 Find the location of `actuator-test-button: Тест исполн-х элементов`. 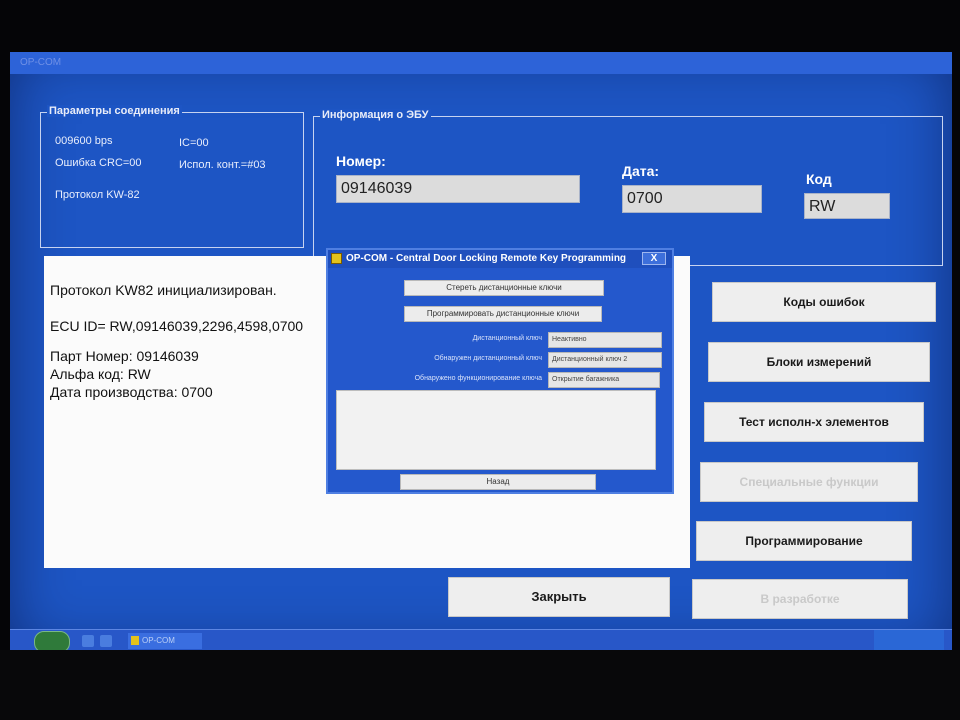

actuator-test-button: Тест исполн-х элементов is located at coordinates (814, 422).